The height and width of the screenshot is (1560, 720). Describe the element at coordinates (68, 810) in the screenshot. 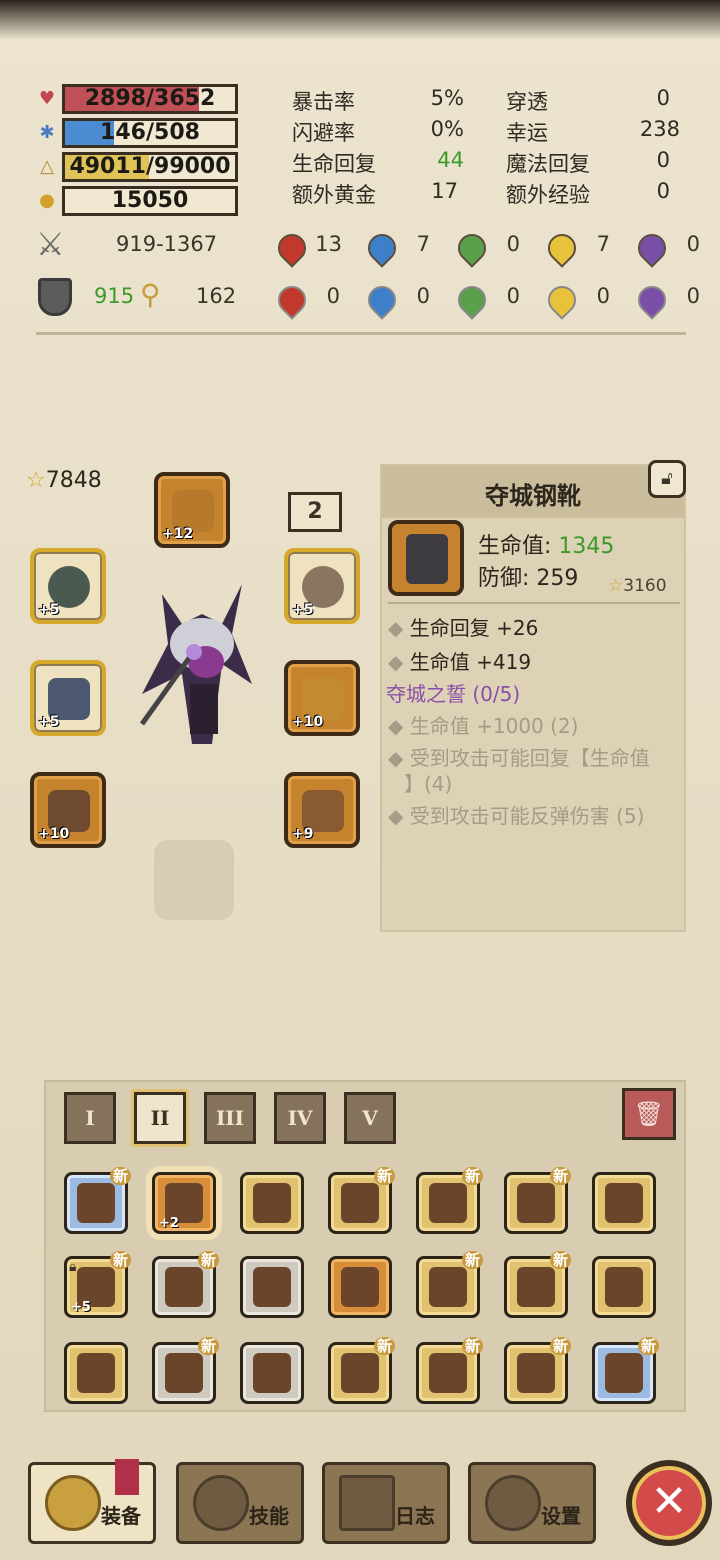

I see `armor-slot: +10` at that location.